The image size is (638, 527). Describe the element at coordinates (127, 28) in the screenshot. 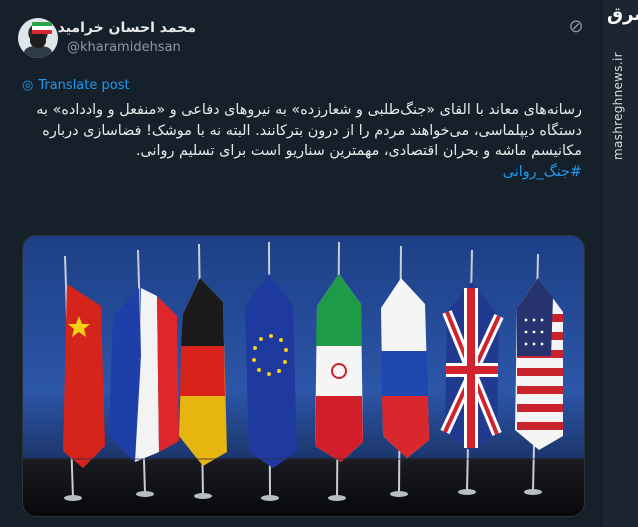

I see `display-name: محمد احسان خرامید` at that location.